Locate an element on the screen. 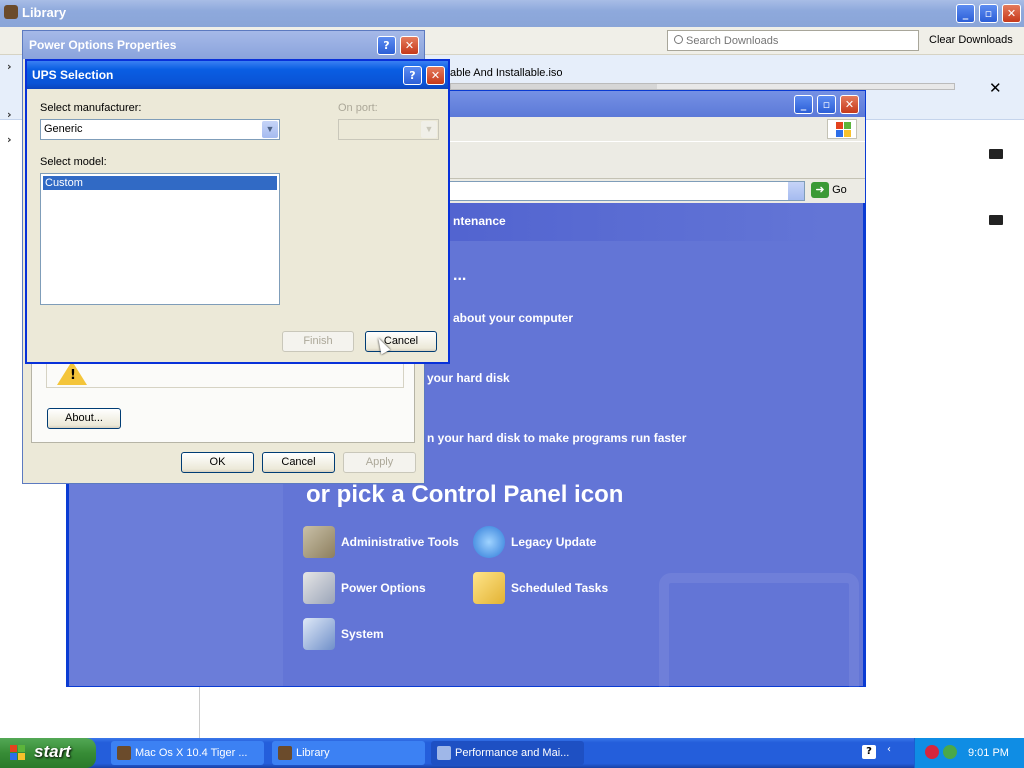  ok-button: OK is located at coordinates (217, 462).